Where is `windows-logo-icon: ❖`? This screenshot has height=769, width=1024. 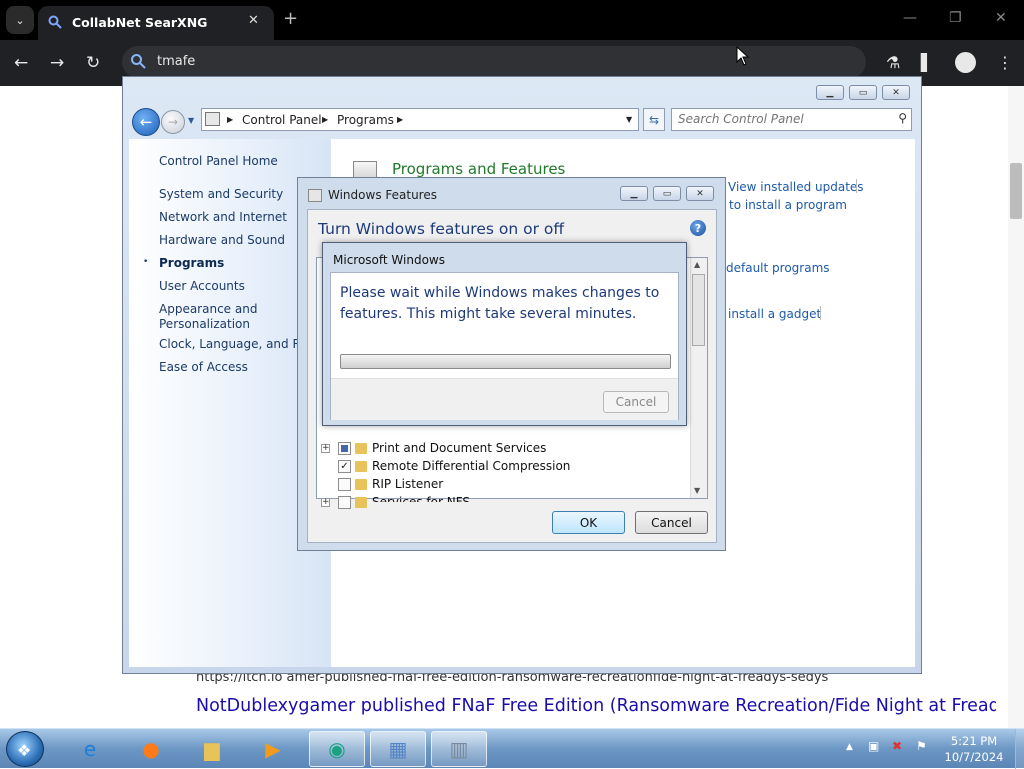
windows-logo-icon: ❖ is located at coordinates (24, 750).